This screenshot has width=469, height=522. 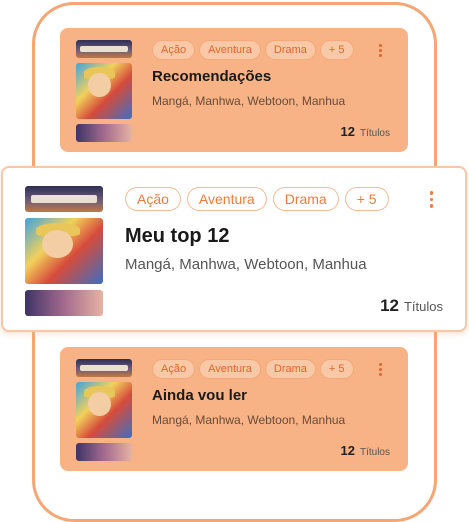 What do you see at coordinates (212, 76) in the screenshot?
I see `list-title: Recomendações` at bounding box center [212, 76].